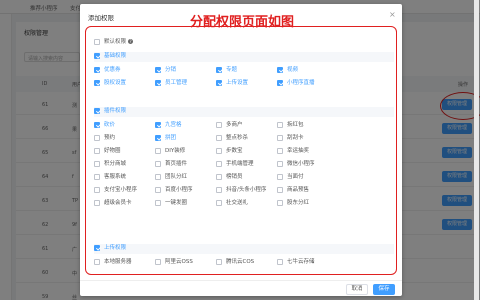  Describe the element at coordinates (246, 71) in the screenshot. I see `permission-item: 专题` at that location.